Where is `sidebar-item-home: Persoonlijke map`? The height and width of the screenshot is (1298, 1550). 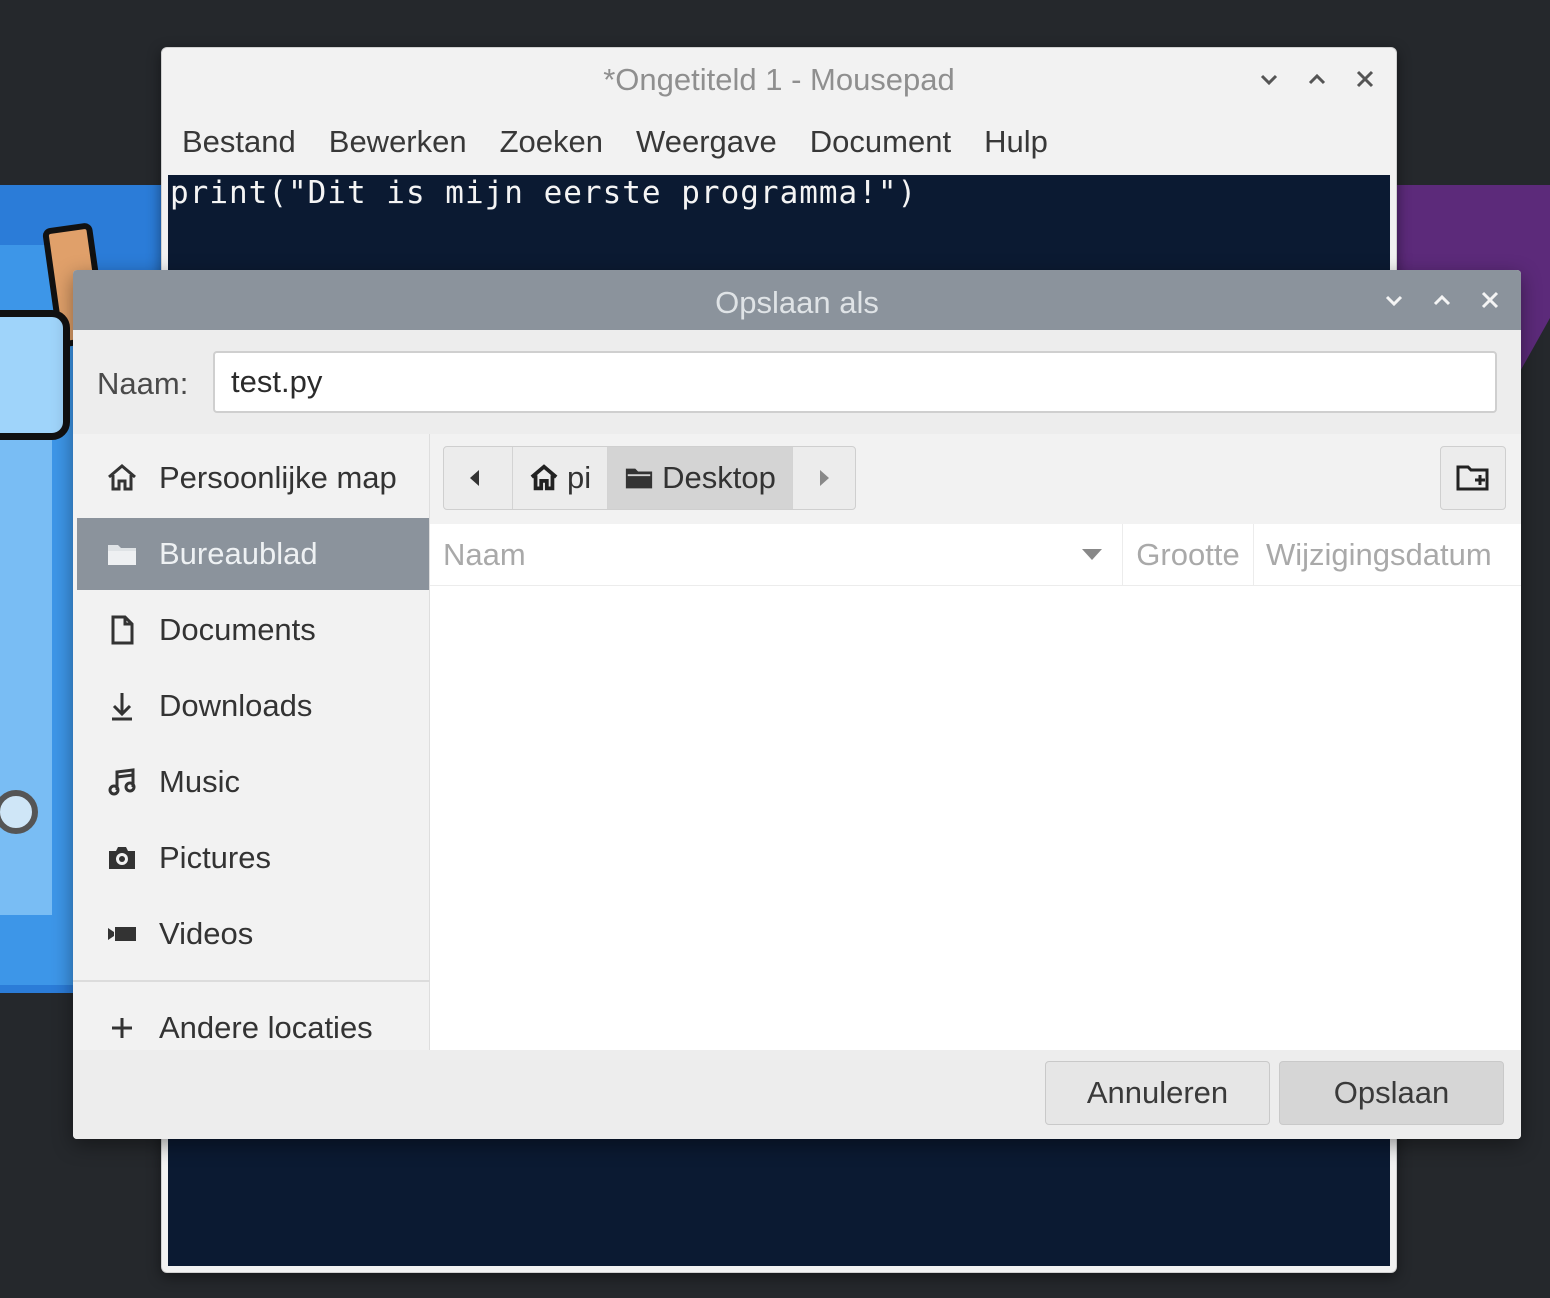 sidebar-item-home: Persoonlijke map is located at coordinates (253, 478).